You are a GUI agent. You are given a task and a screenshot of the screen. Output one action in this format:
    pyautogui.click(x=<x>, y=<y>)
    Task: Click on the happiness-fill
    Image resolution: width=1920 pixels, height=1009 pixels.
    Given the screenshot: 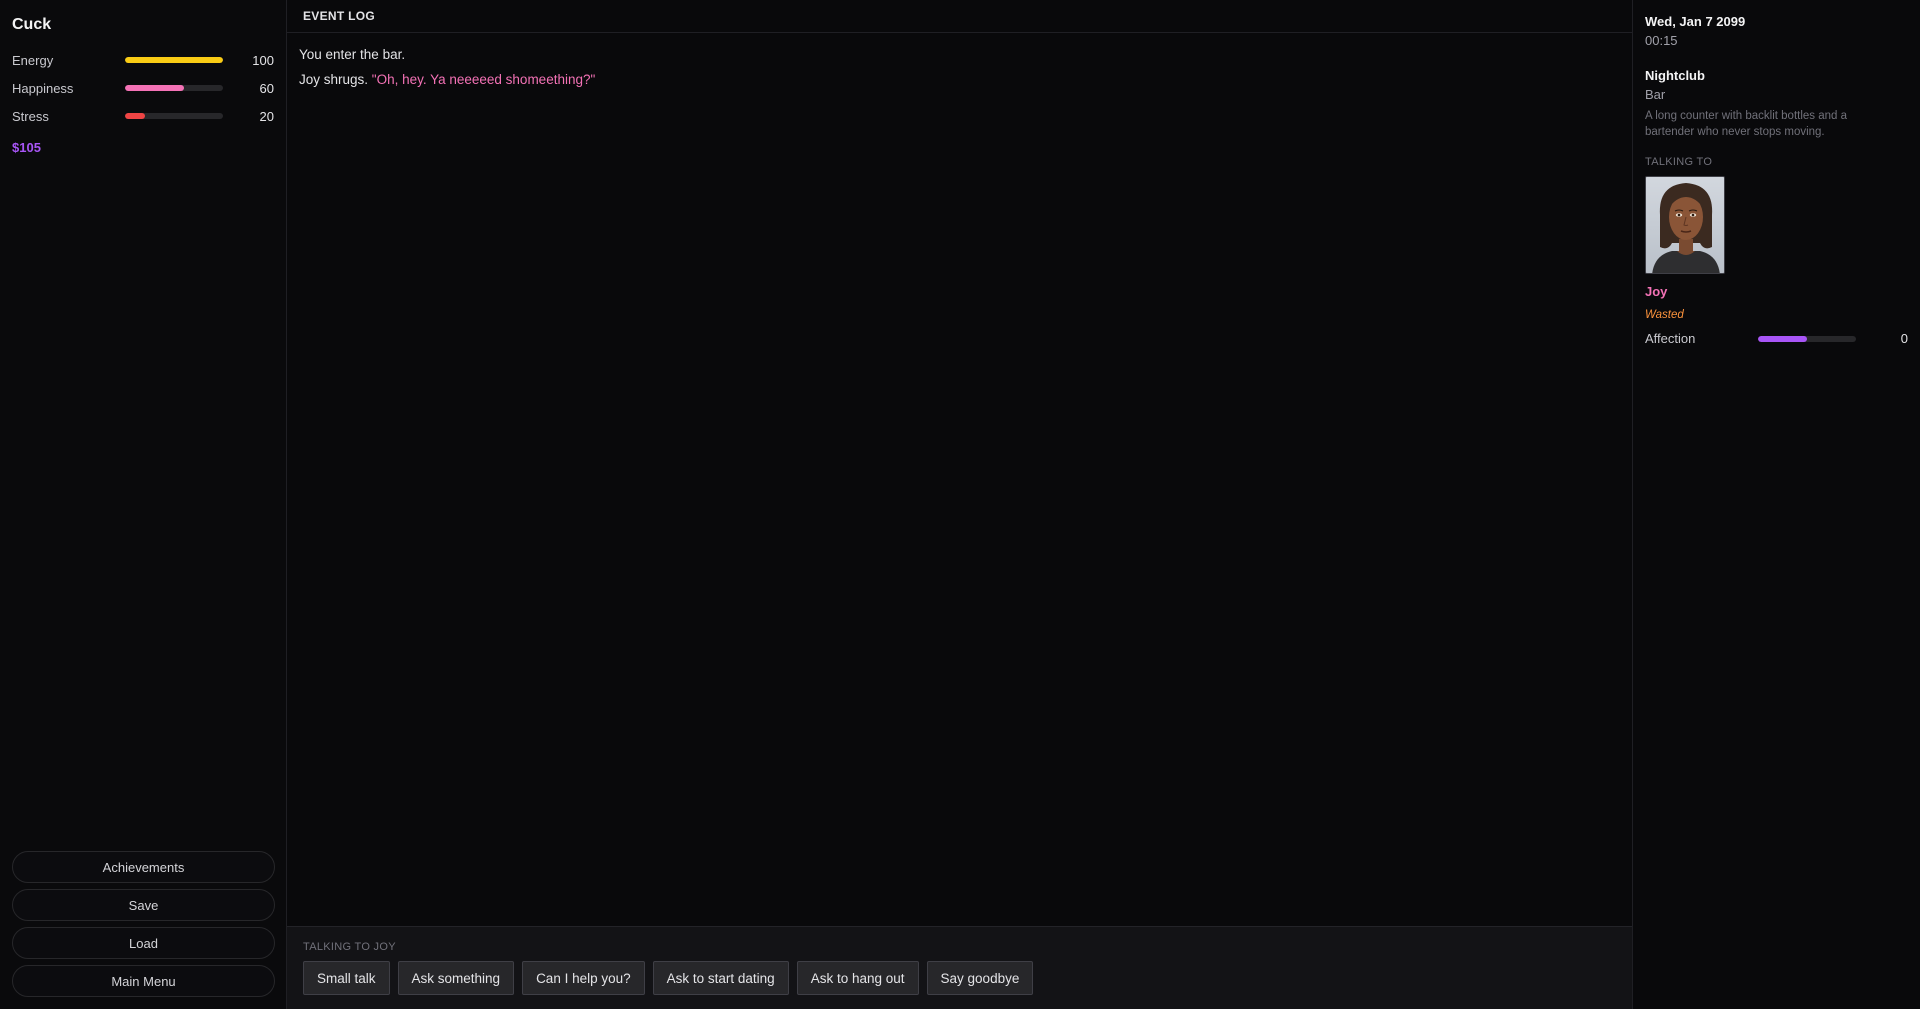 What is the action you would take?
    pyautogui.click(x=154, y=88)
    